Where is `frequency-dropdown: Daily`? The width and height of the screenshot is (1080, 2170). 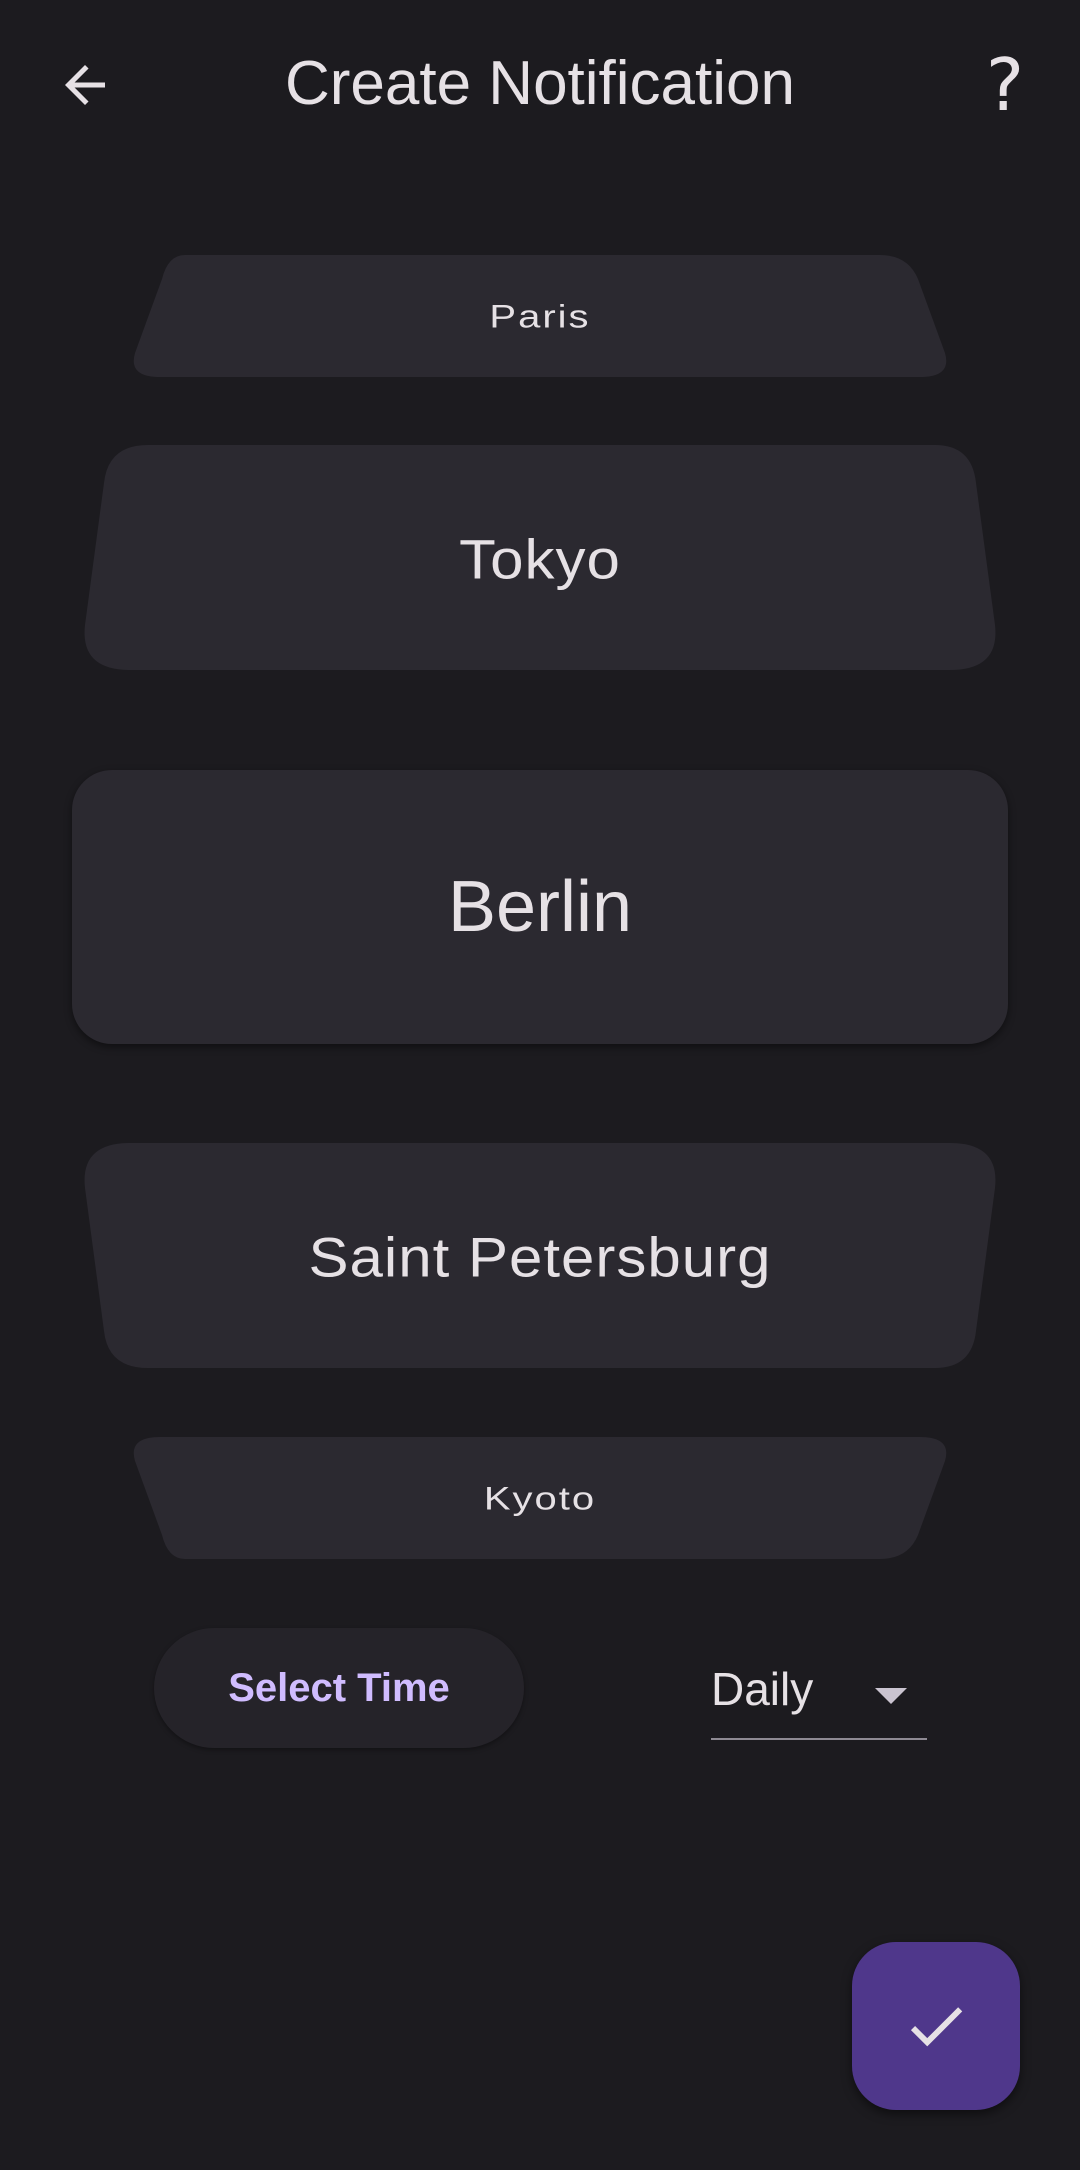
frequency-dropdown: Daily is located at coordinates (819, 1696).